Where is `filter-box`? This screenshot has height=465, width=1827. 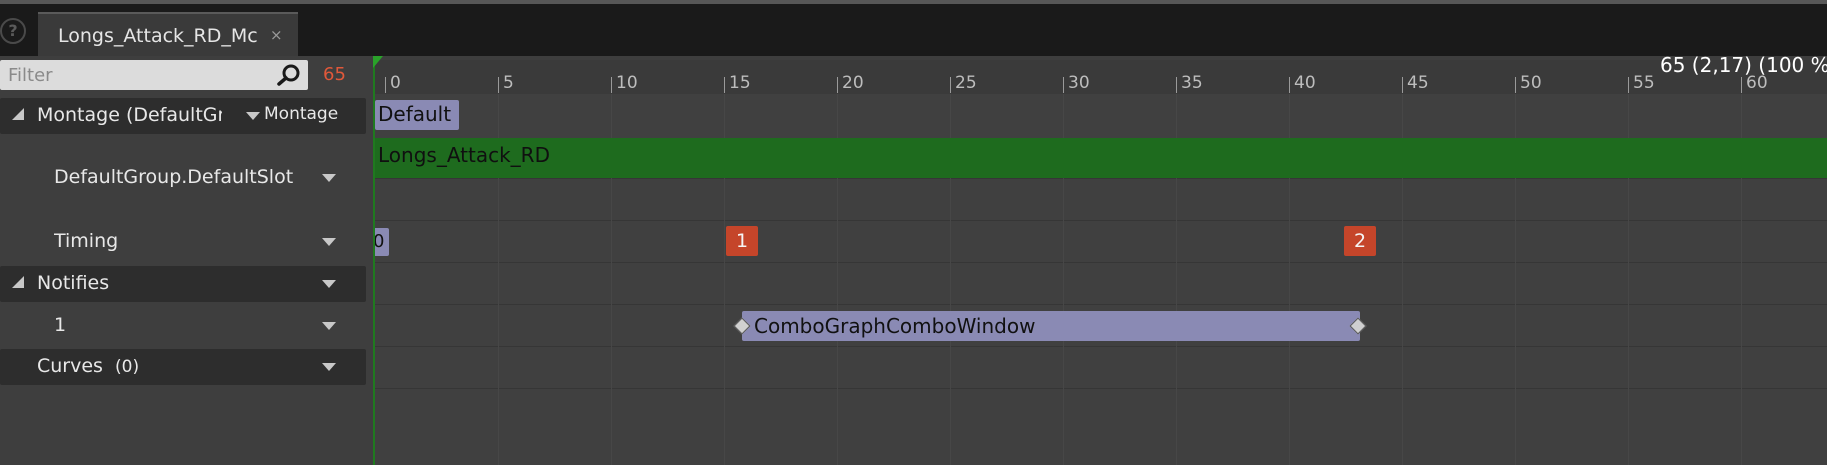 filter-box is located at coordinates (154, 75).